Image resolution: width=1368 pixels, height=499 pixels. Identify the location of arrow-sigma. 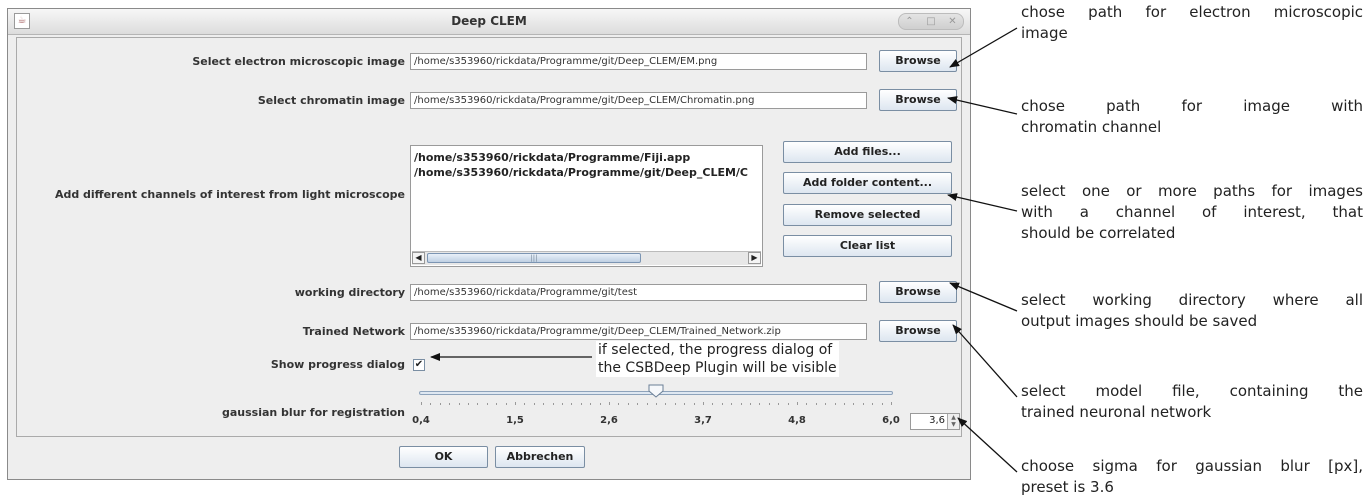
(987, 445).